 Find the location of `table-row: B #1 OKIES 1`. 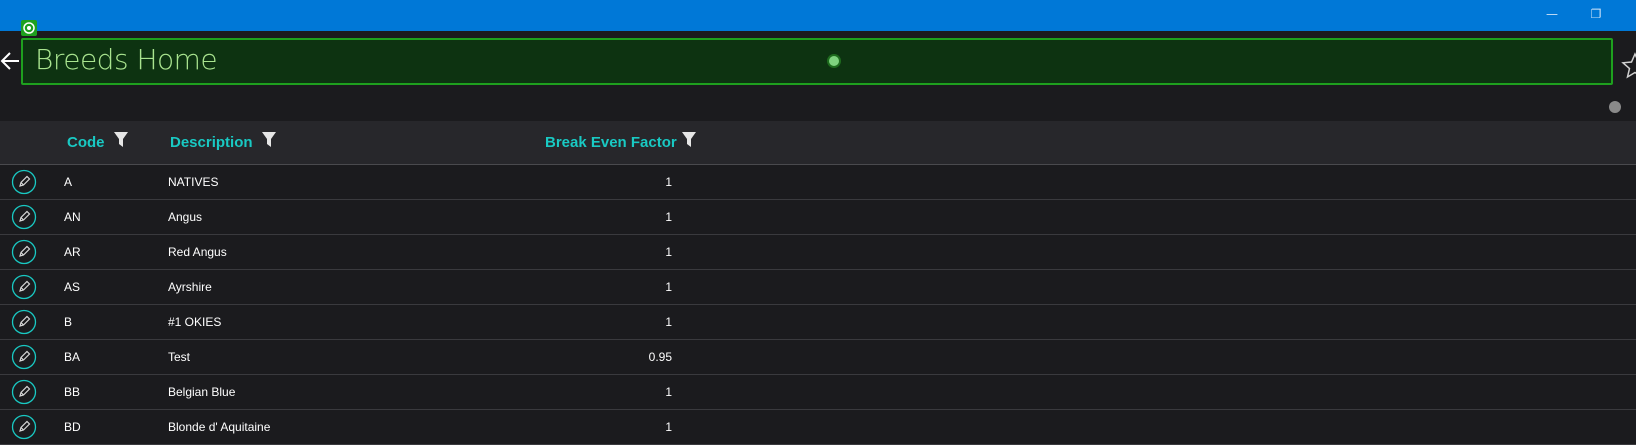

table-row: B #1 OKIES 1 is located at coordinates (818, 322).